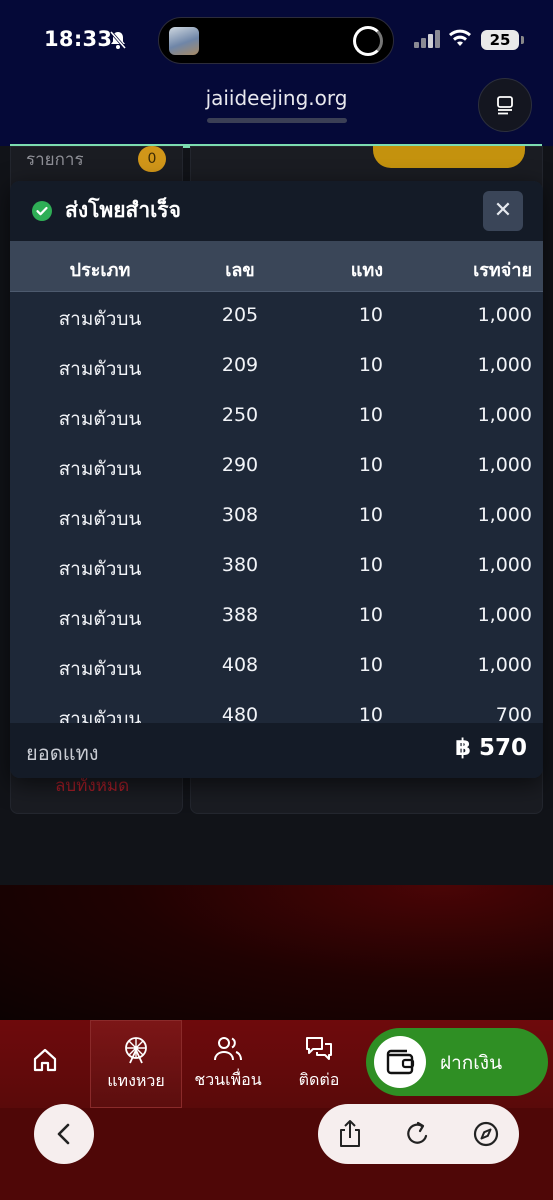  Describe the element at coordinates (277, 120) in the screenshot. I see `url-progress-bar` at that location.